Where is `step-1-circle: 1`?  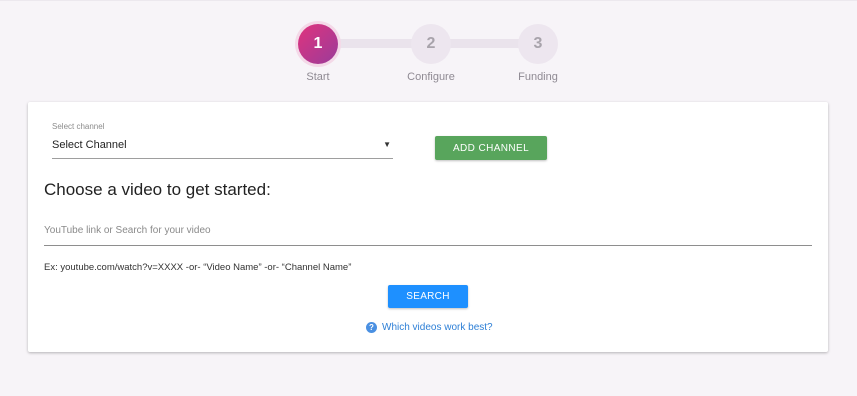 step-1-circle: 1 is located at coordinates (318, 44).